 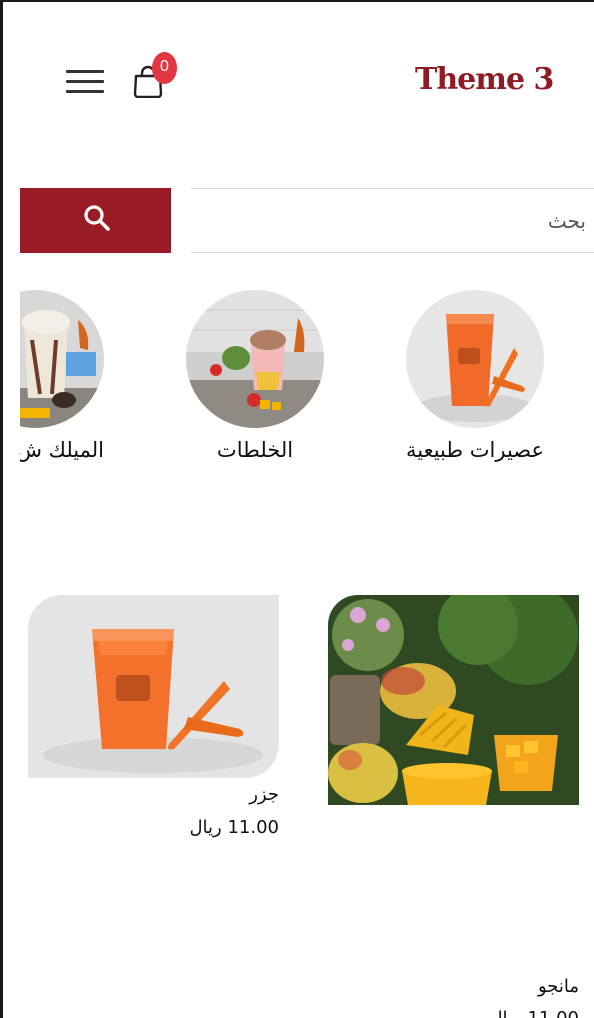 What do you see at coordinates (255, 450) in the screenshot?
I see `category-label: الخلطات` at bounding box center [255, 450].